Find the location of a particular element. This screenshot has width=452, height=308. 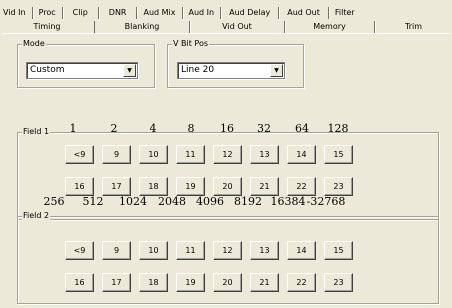

field1-row2-button-3: 19 is located at coordinates (190, 186).